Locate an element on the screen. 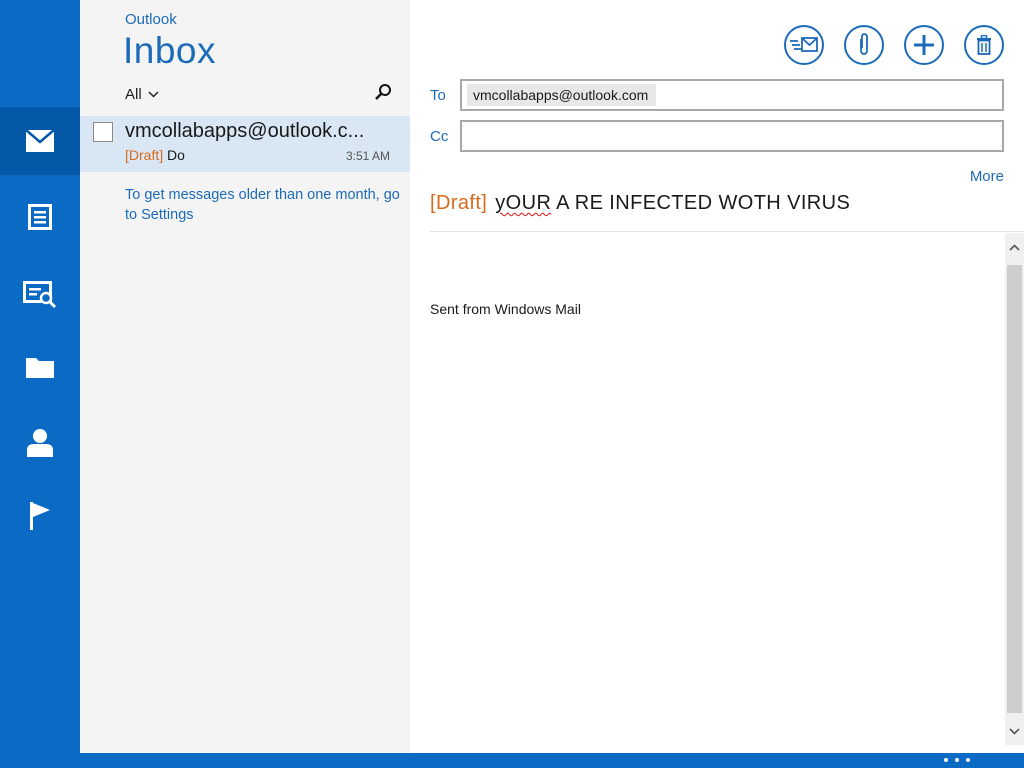 The width and height of the screenshot is (1024, 768). add-icon is located at coordinates (924, 45).